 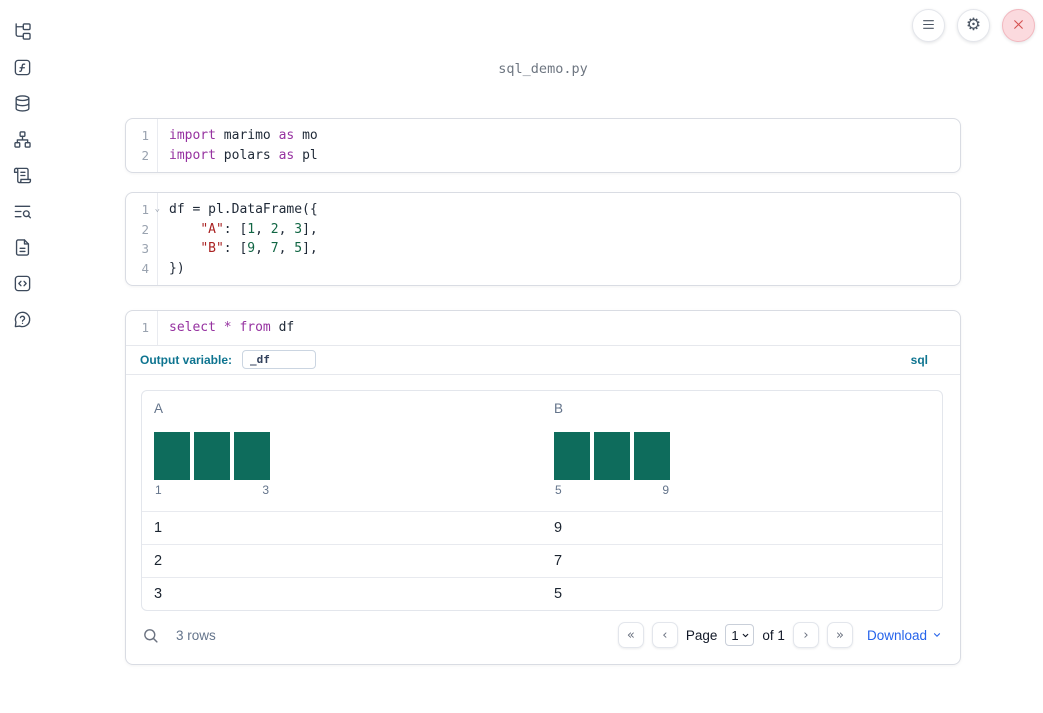 What do you see at coordinates (665, 489) in the screenshot?
I see `hist-max-label: 9` at bounding box center [665, 489].